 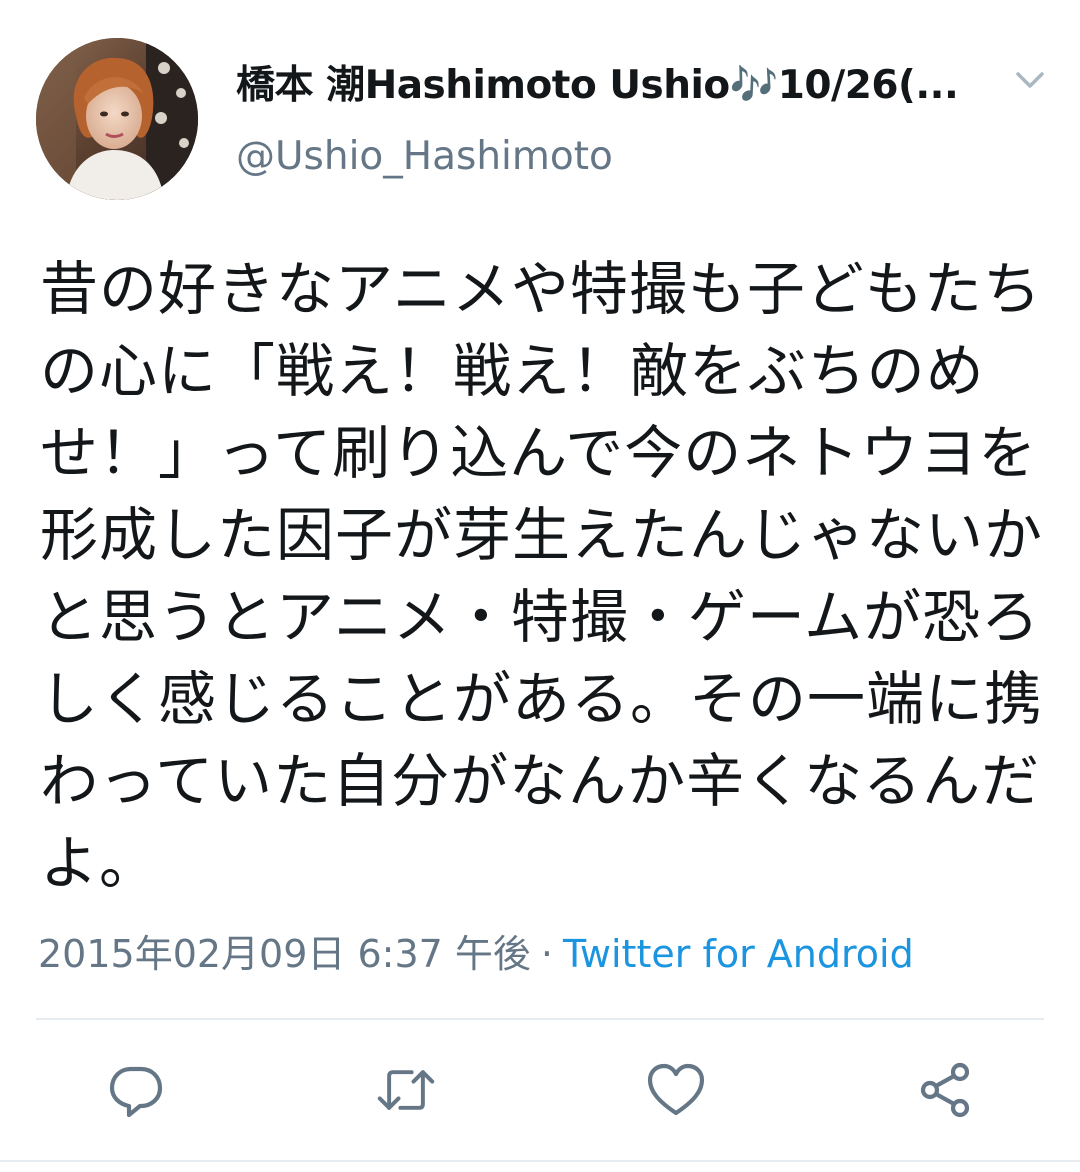 I want to click on username: @Ushio_Hashimoto, so click(x=424, y=157).